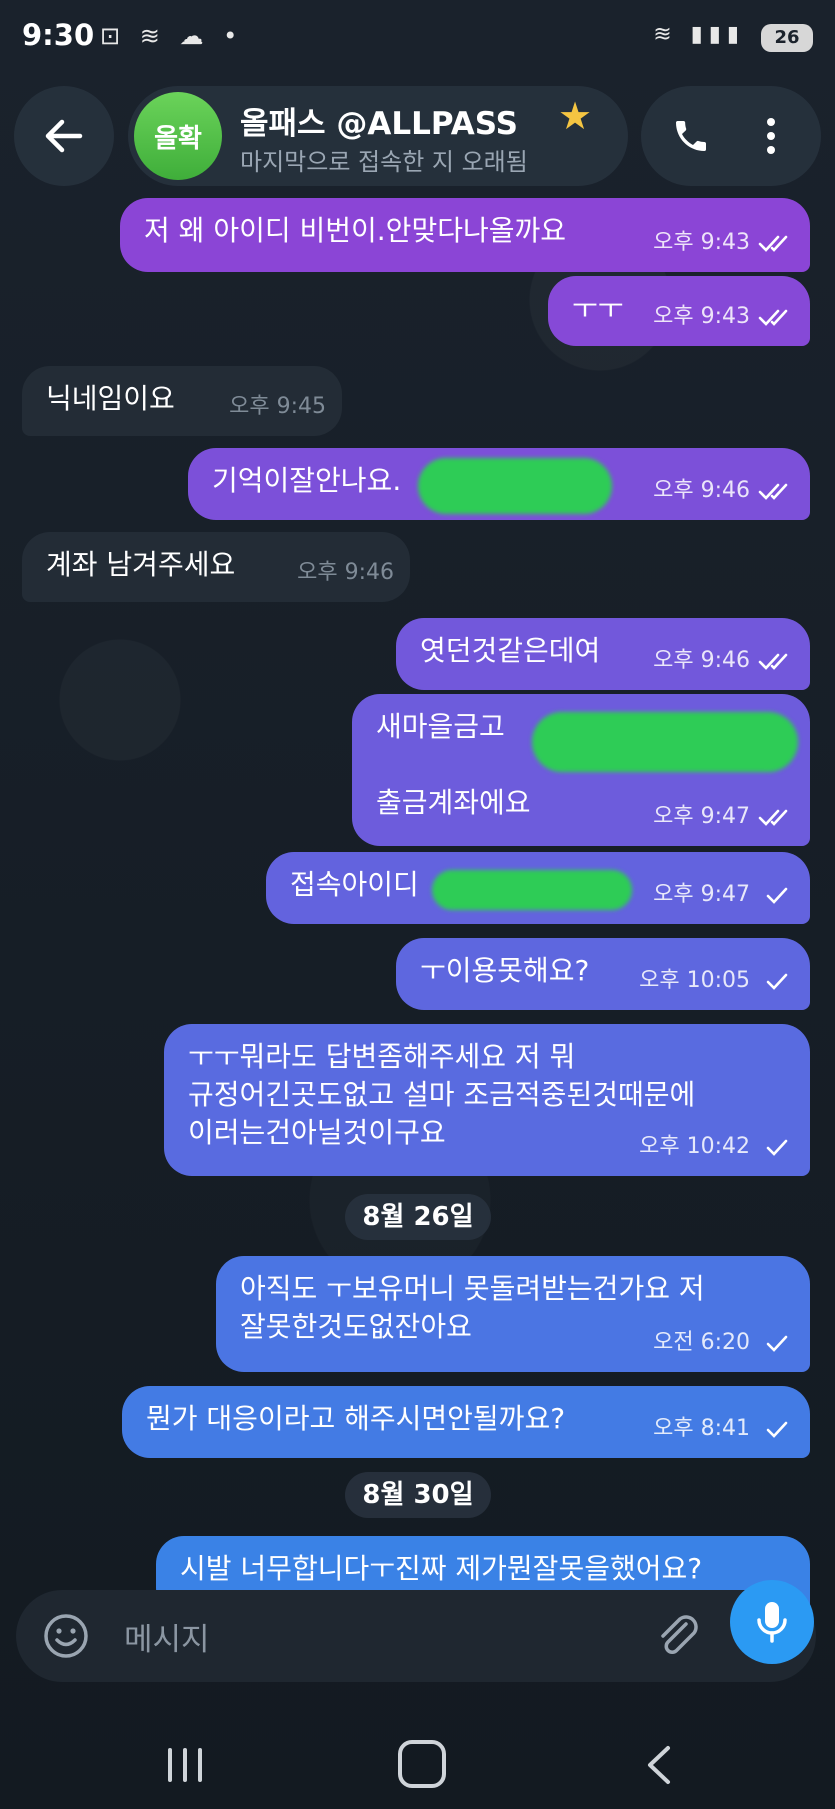  What do you see at coordinates (384, 162) in the screenshot?
I see `chat-last-seen: 마지막으로 접속한 지 오래됨` at bounding box center [384, 162].